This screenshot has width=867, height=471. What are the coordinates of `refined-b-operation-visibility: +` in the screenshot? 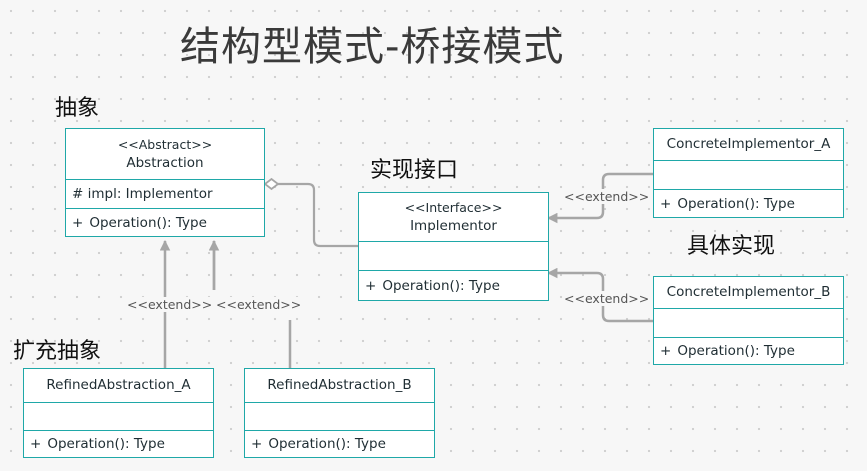 It's located at (257, 444).